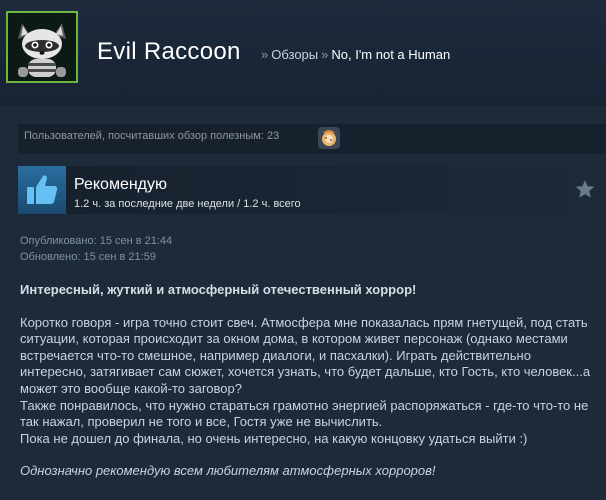 The width and height of the screenshot is (606, 500). Describe the element at coordinates (329, 138) in the screenshot. I see `award-icon` at that location.